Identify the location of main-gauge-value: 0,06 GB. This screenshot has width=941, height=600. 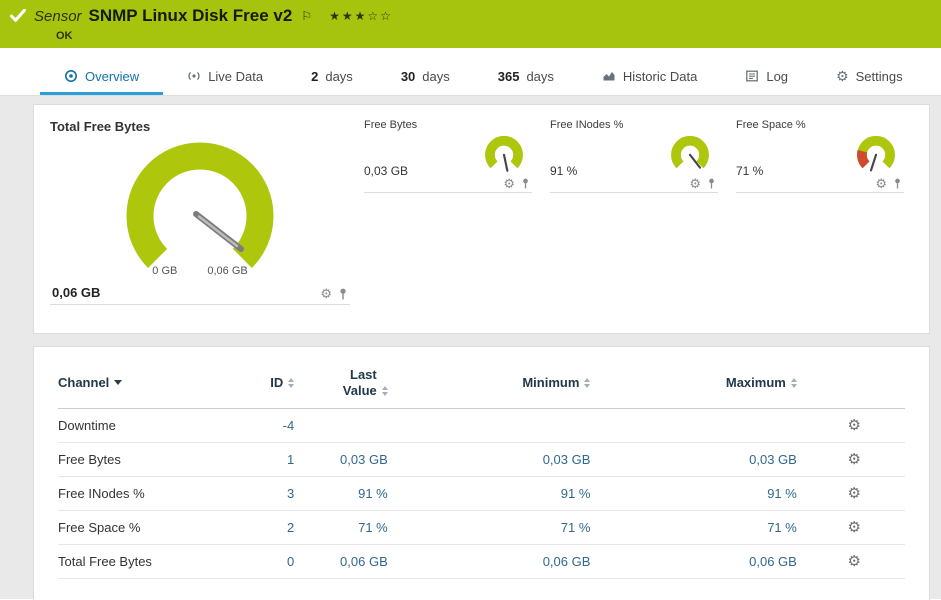
(76, 292).